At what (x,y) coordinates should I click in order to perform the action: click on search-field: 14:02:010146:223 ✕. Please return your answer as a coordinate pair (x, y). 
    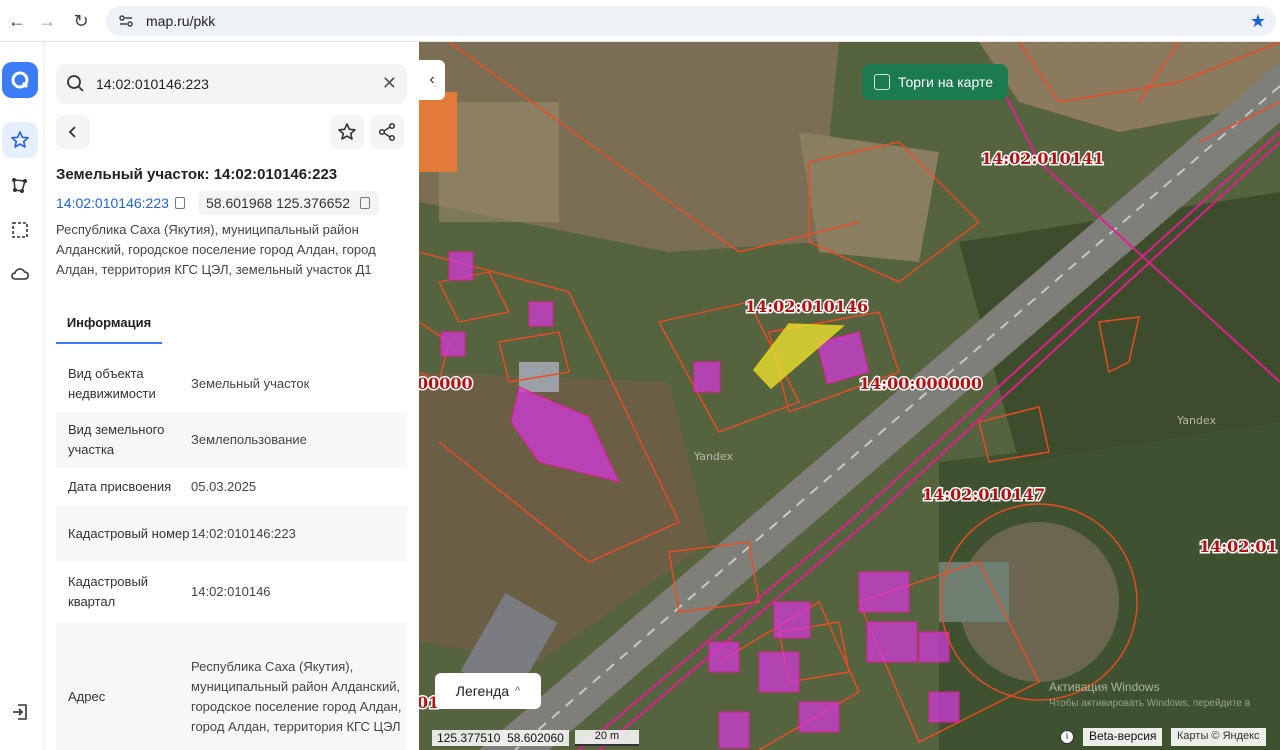
    Looking at the image, I should click on (231, 84).